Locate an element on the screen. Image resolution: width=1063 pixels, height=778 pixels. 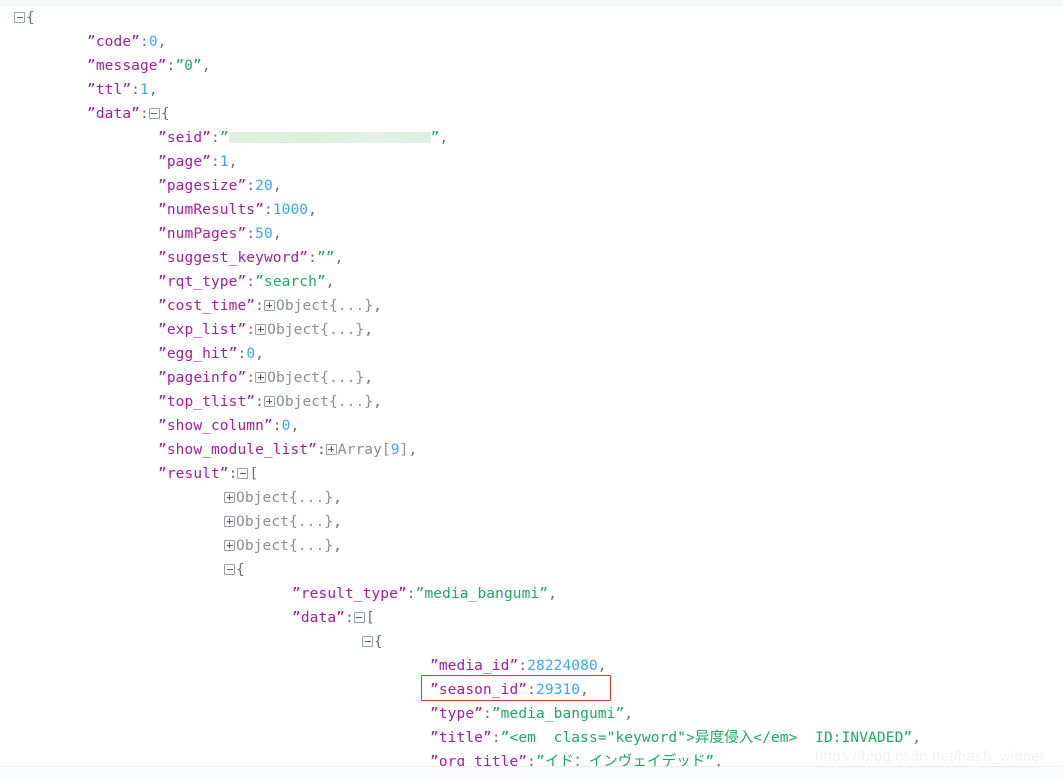
json-key: ”suggest_keyword” is located at coordinates (233, 258).